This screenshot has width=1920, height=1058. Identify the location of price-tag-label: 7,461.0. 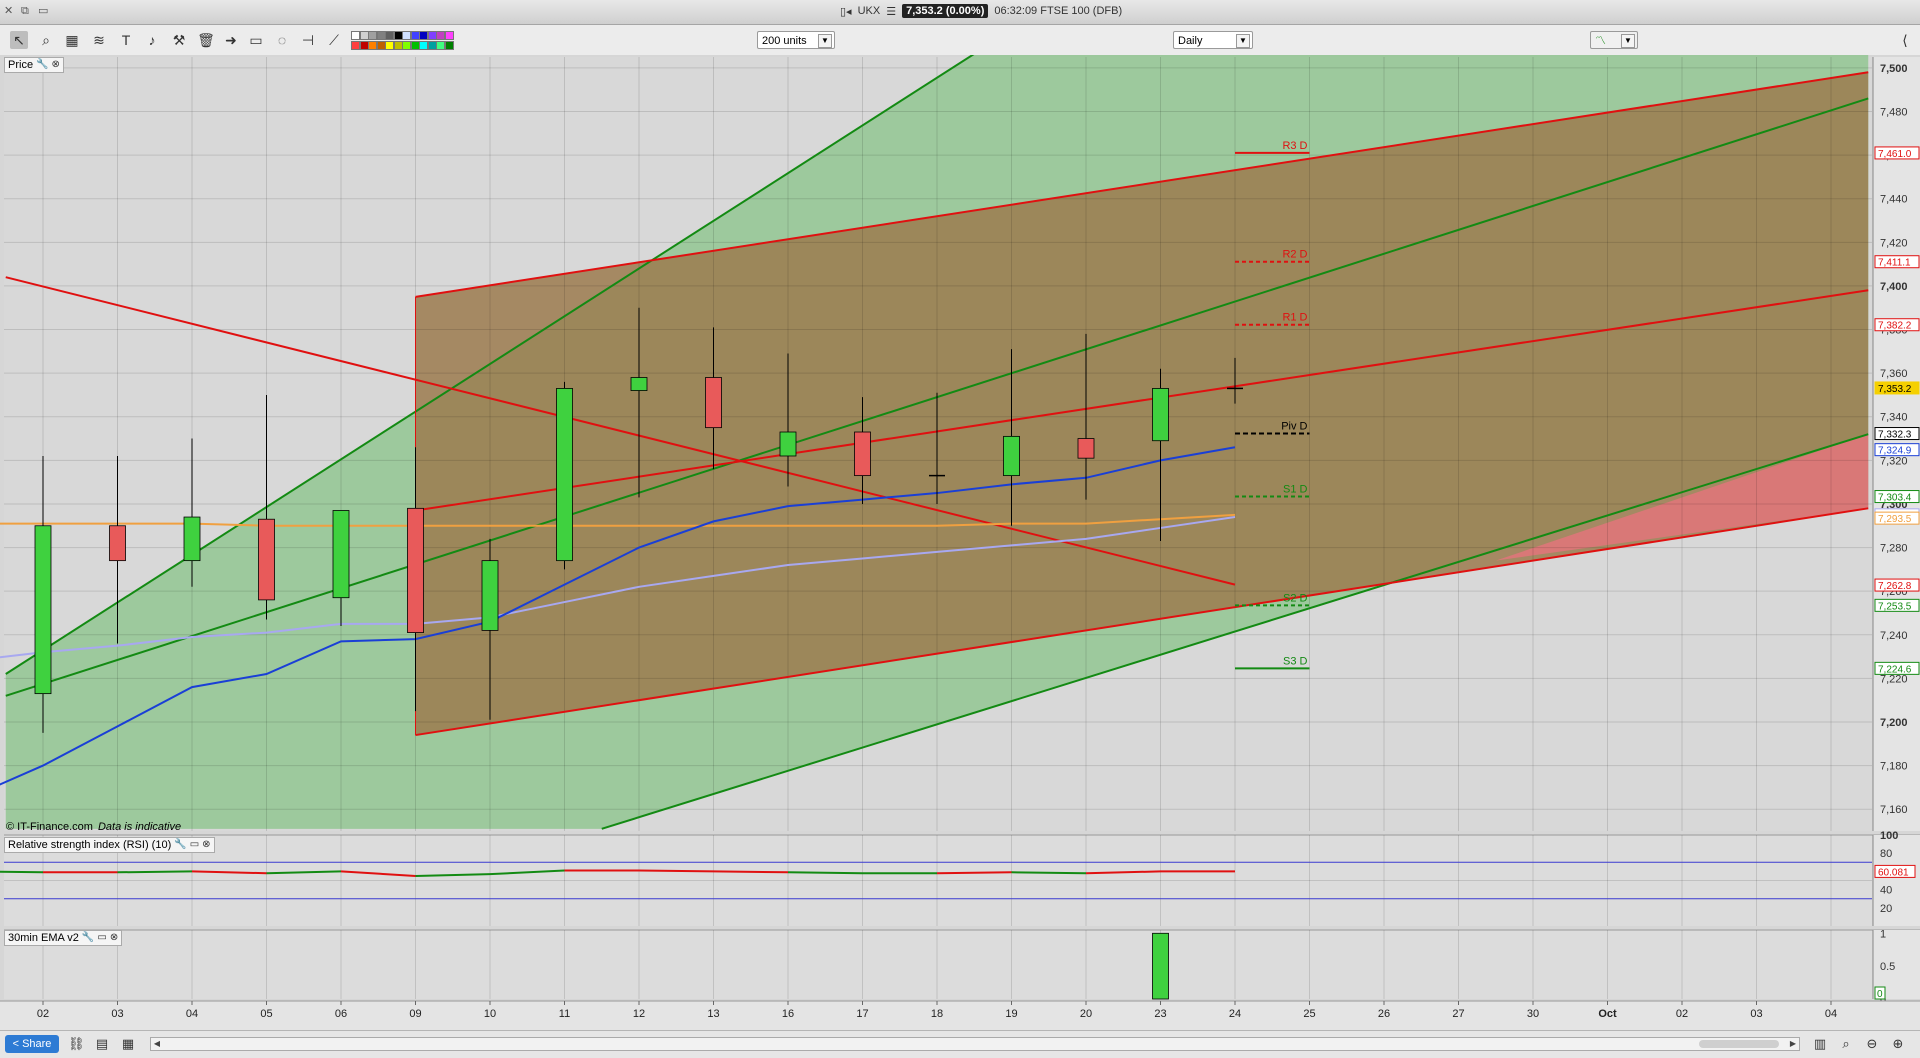
(1895, 154).